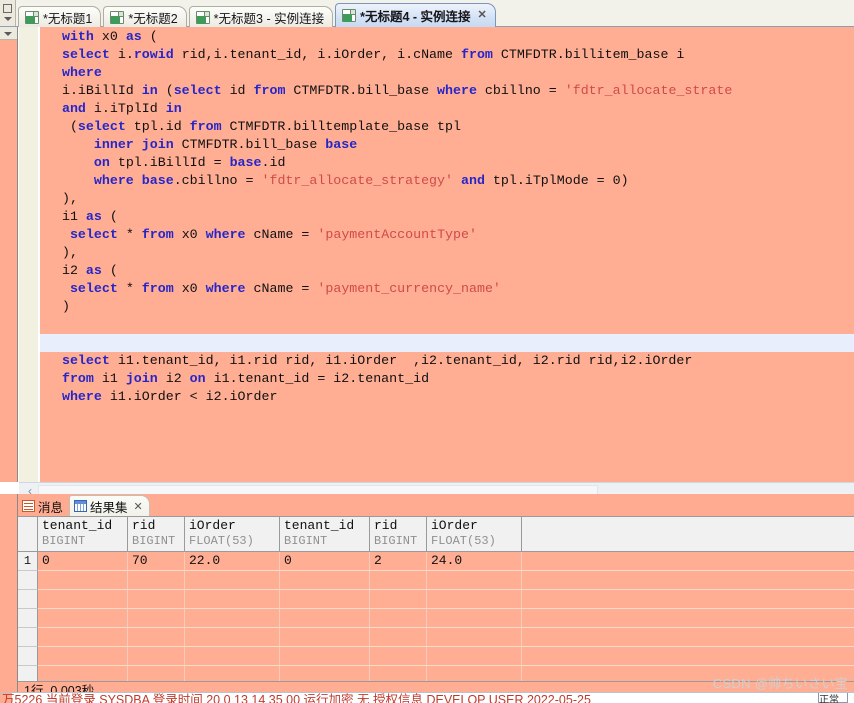 This screenshot has height=703, width=854. I want to click on code-line: inner join CTMFDTR.bill_base base, so click(447, 145).